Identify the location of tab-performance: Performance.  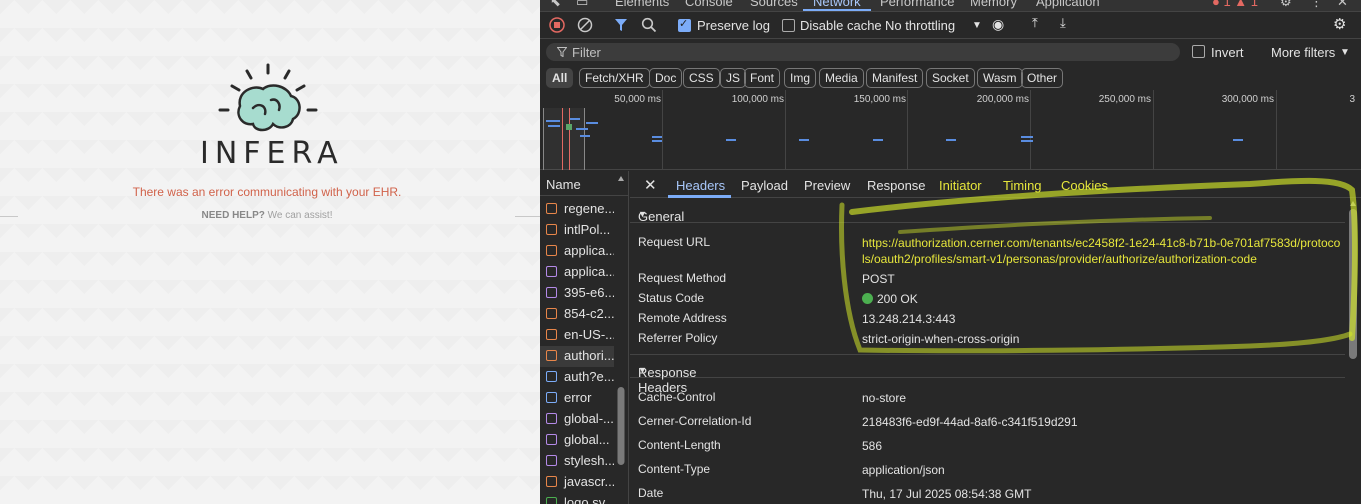
(917, 4).